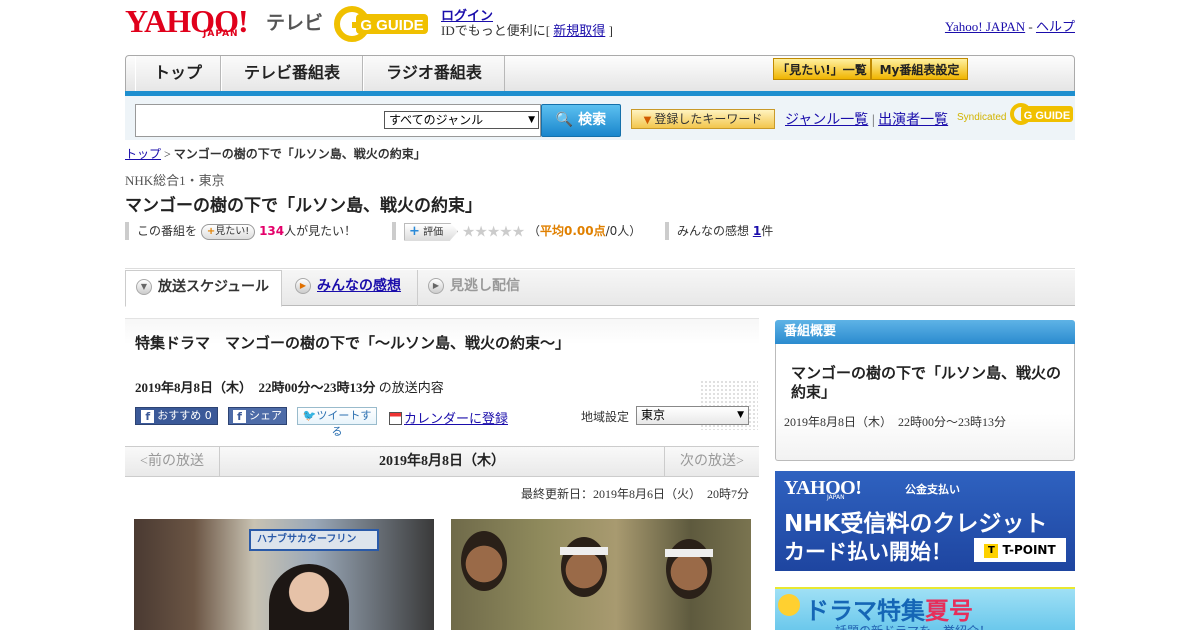 Image resolution: width=1200 pixels, height=630 pixels. Describe the element at coordinates (493, 231) in the screenshot. I see `star-rating-icon: ★★★★★` at that location.